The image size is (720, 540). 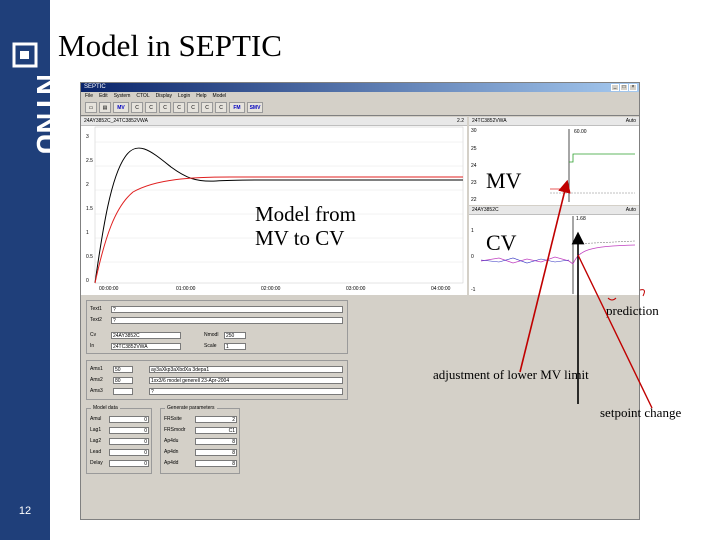 What do you see at coordinates (165, 107) in the screenshot?
I see `cv-toolbar-button-3: C` at bounding box center [165, 107].